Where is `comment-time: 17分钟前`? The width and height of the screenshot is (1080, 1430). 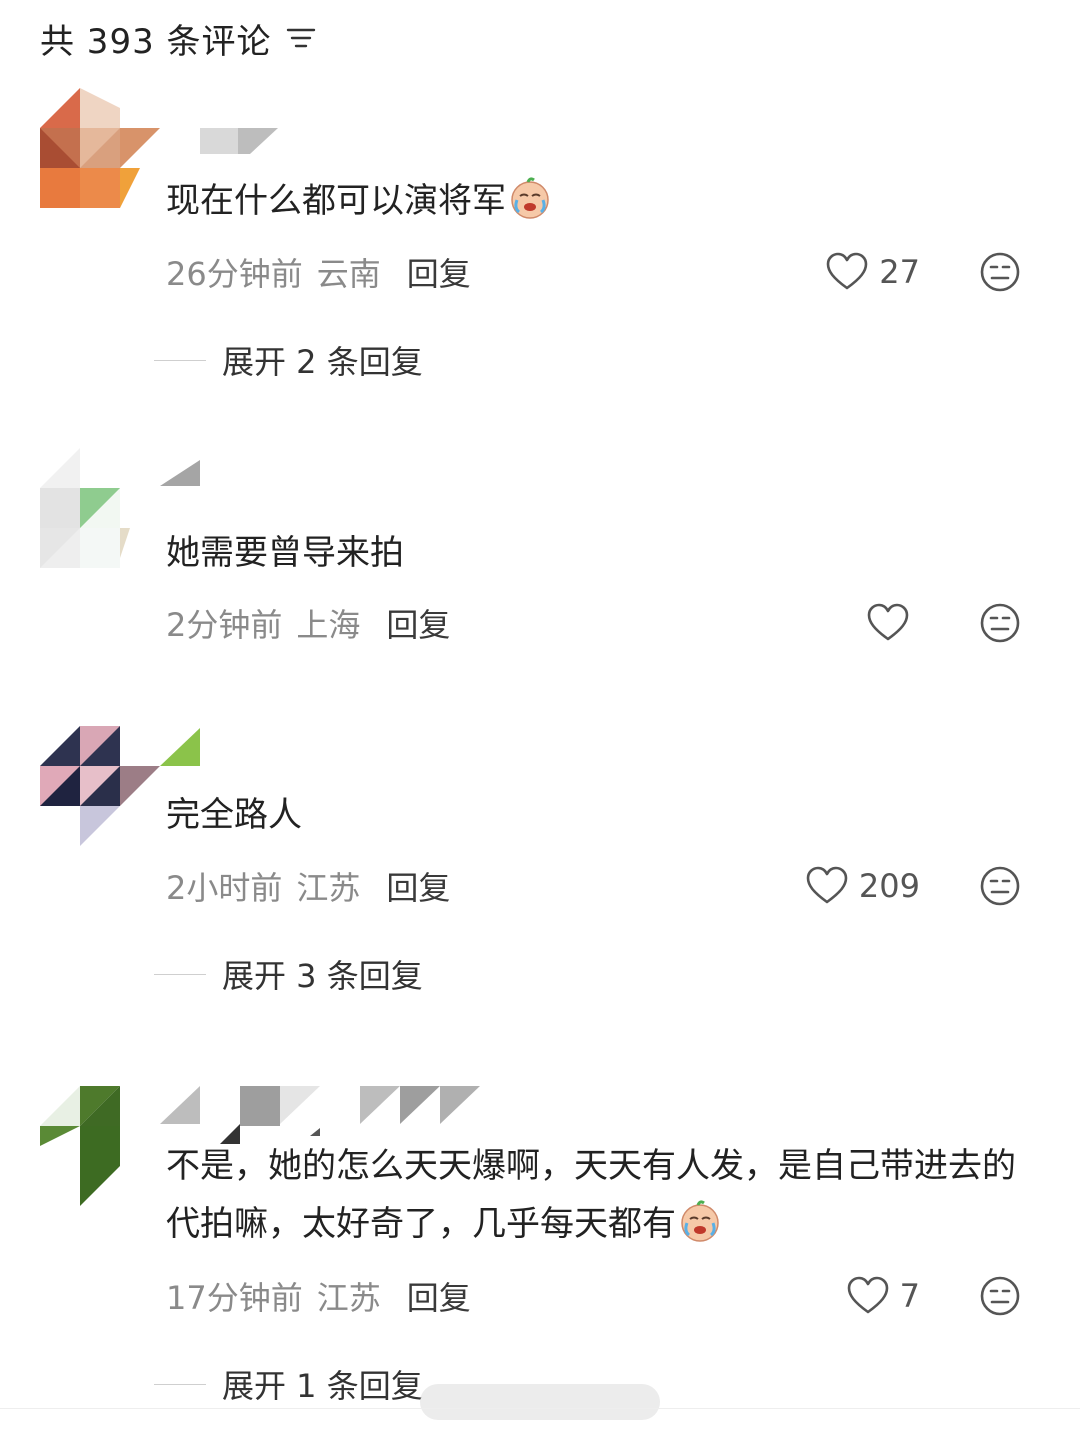
comment-time: 17分钟前 is located at coordinates (234, 1298).